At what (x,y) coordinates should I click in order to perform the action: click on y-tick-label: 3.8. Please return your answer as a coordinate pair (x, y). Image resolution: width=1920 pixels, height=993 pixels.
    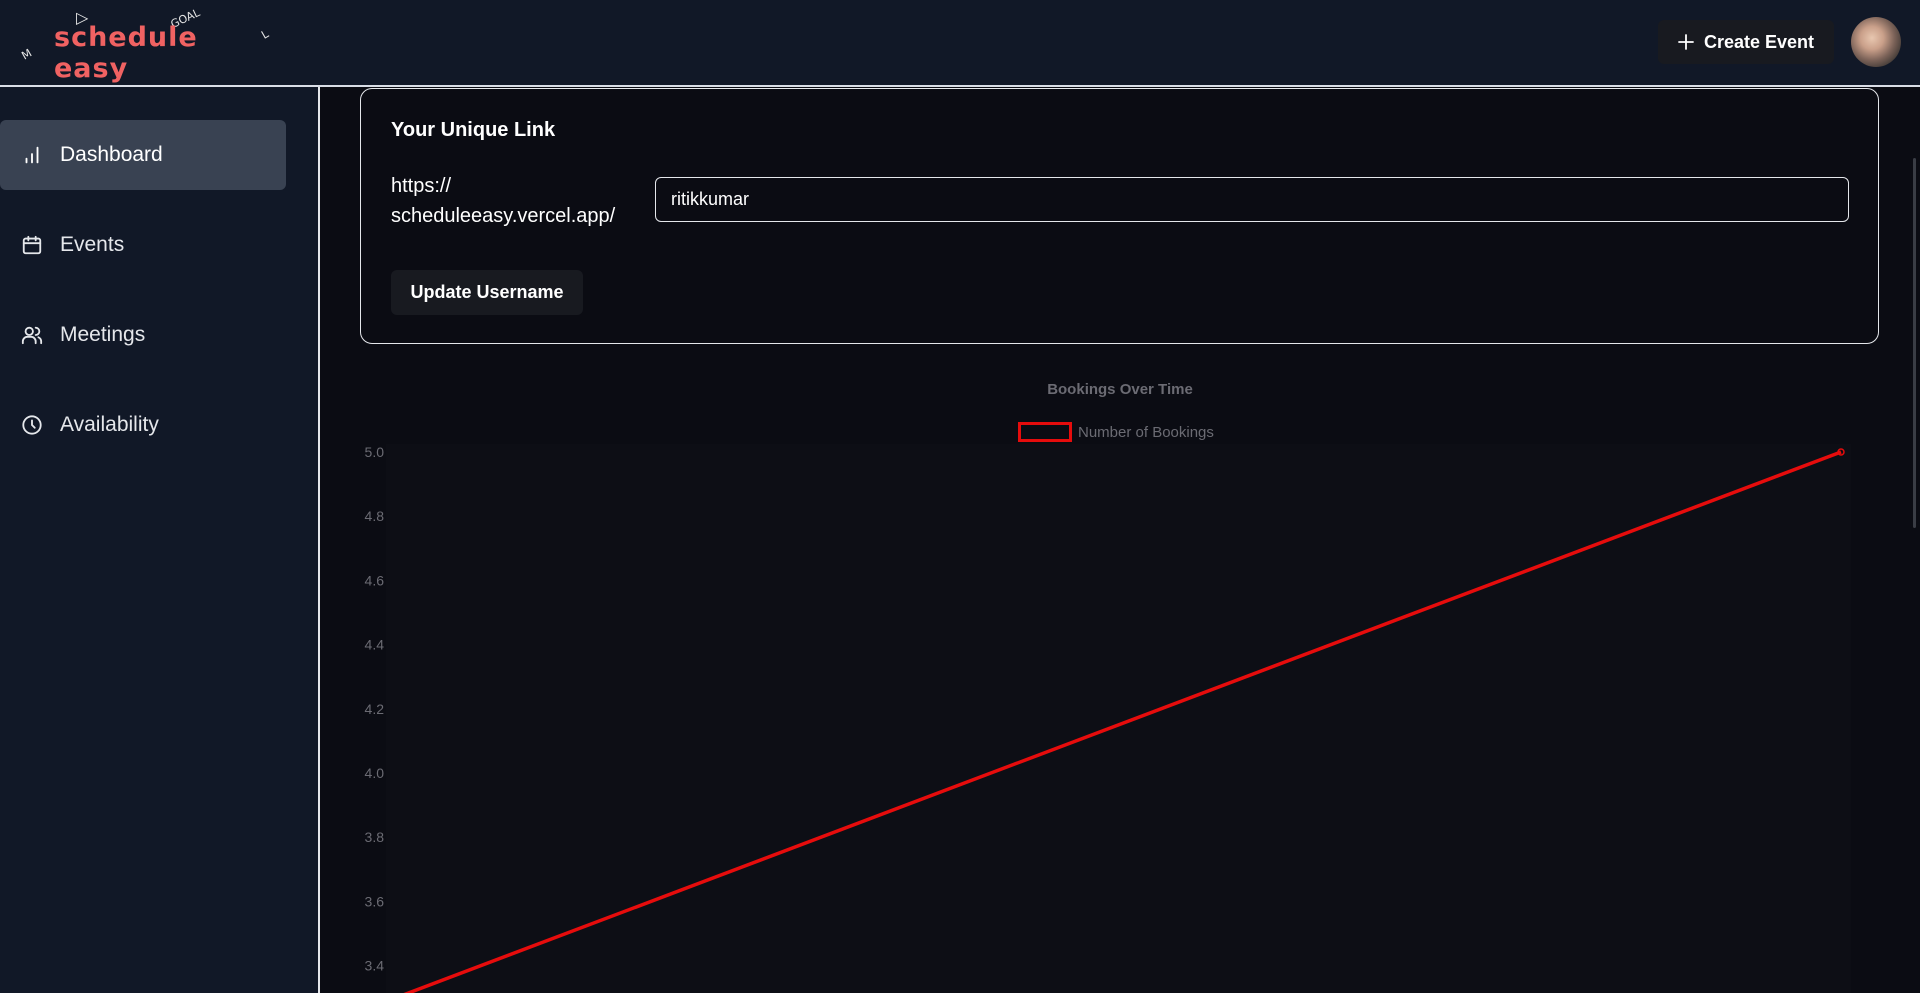
    Looking at the image, I should click on (375, 837).